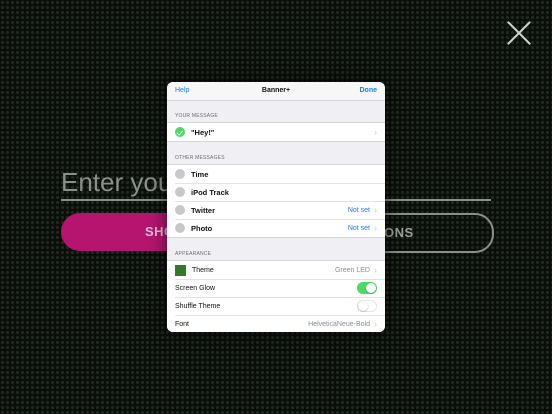  What do you see at coordinates (203, 270) in the screenshot?
I see `theme-label: Theme` at bounding box center [203, 270].